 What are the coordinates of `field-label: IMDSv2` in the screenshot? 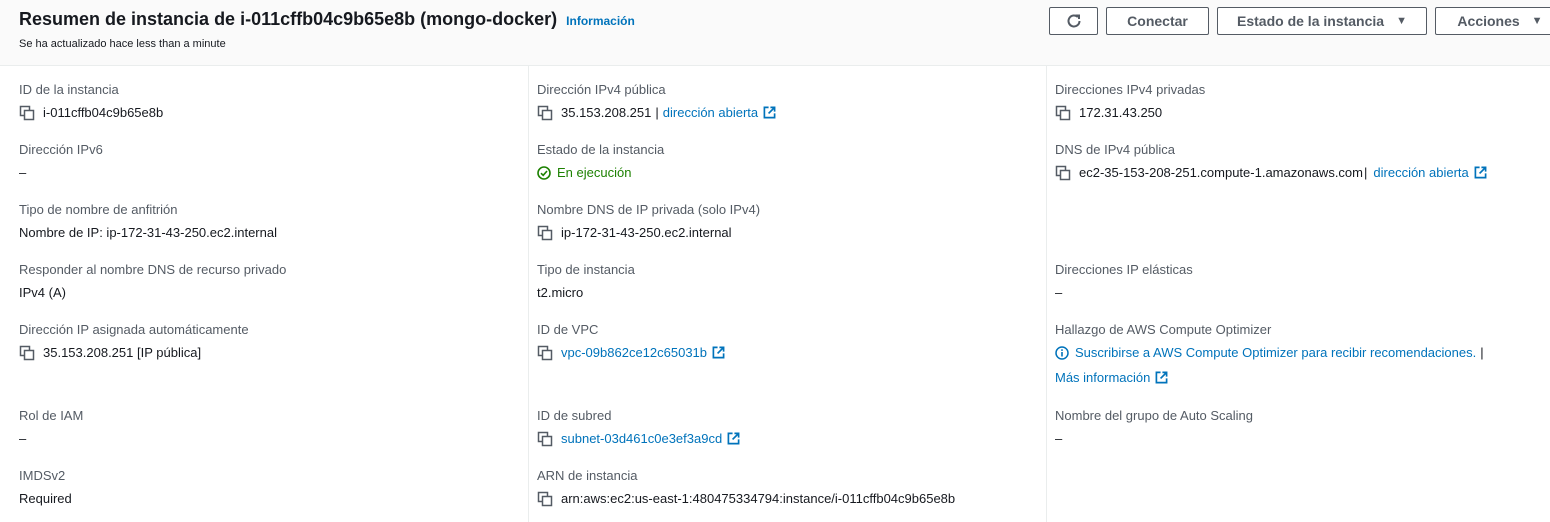 It's located at (42, 475).